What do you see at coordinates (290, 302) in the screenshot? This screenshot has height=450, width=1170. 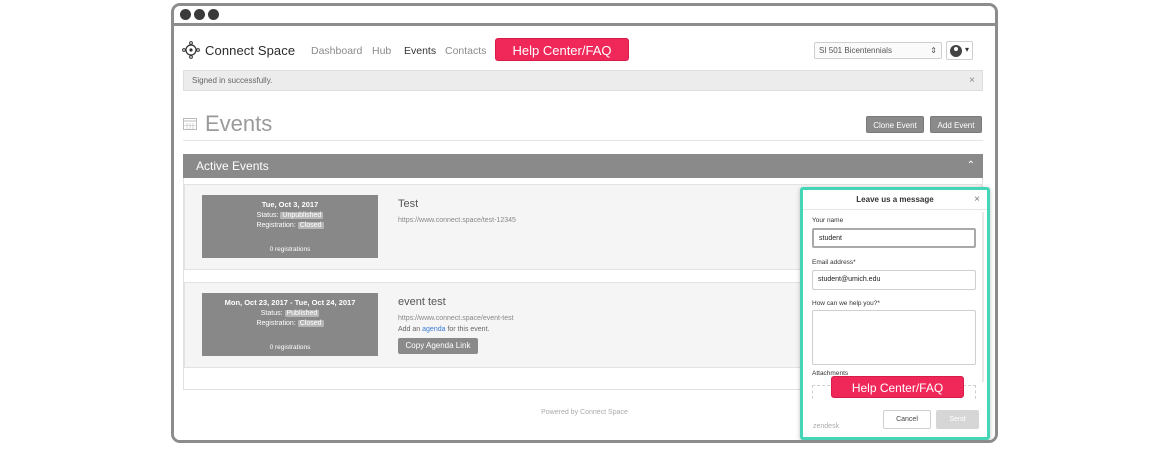 I see `event-date: Mon, Oct 23, 2017 - Tue, Oct 24, 2017` at bounding box center [290, 302].